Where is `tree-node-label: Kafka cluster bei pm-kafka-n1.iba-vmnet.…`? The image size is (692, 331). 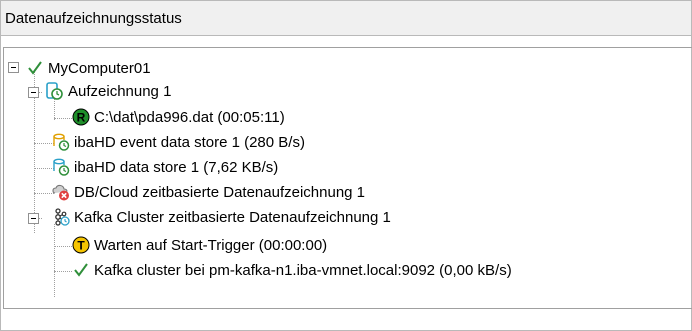 tree-node-label: Kafka cluster bei pm-kafka-n1.iba-vmnet.… is located at coordinates (303, 270).